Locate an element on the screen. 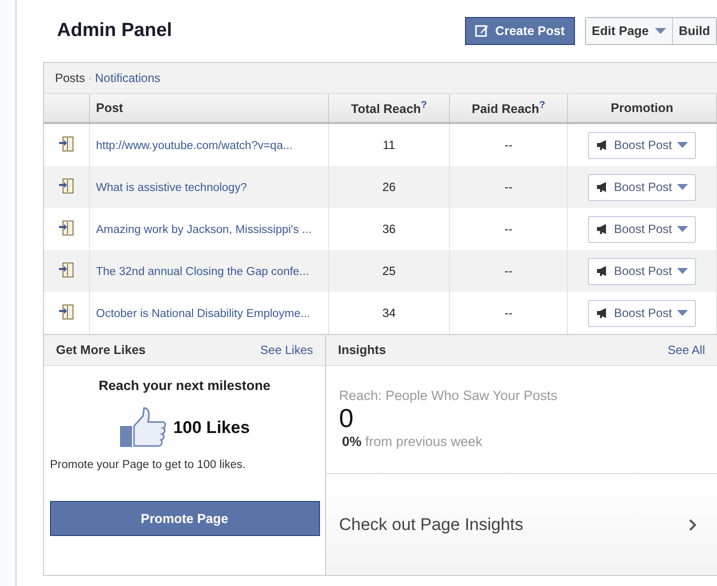  see-all-link: See All is located at coordinates (686, 350).